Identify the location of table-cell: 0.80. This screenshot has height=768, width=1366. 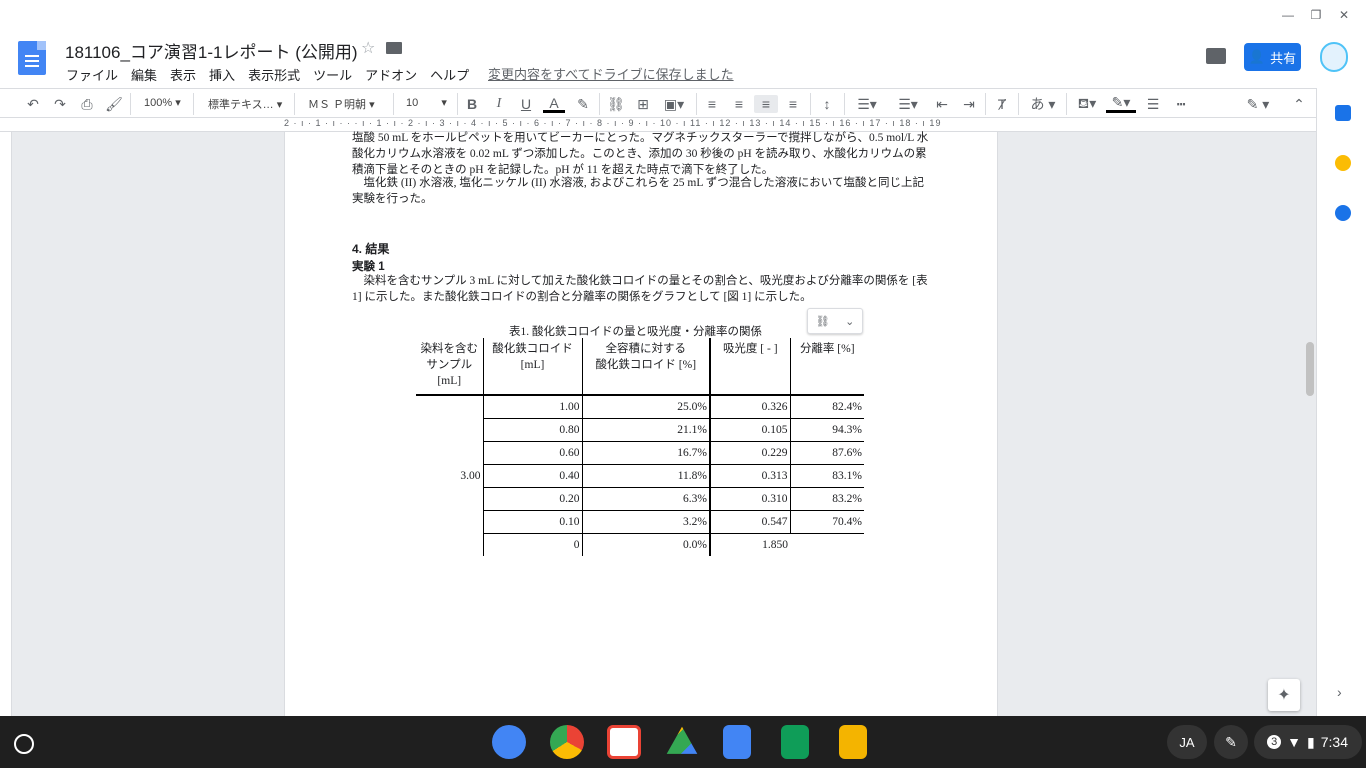
(532, 430).